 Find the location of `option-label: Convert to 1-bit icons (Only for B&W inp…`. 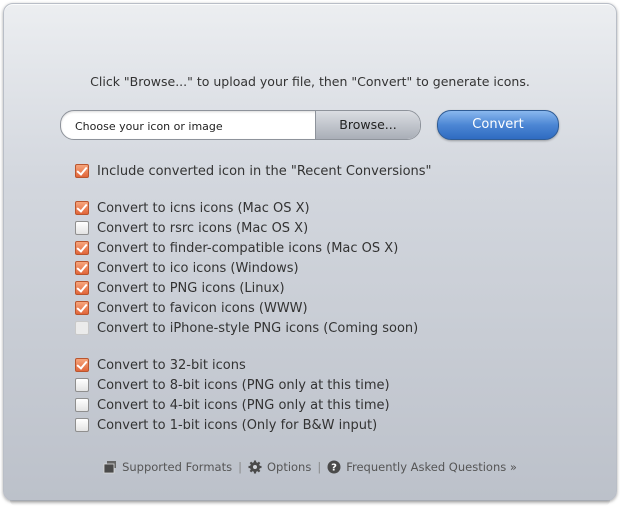

option-label: Convert to 1-bit icons (Only for B&W inp… is located at coordinates (237, 425).